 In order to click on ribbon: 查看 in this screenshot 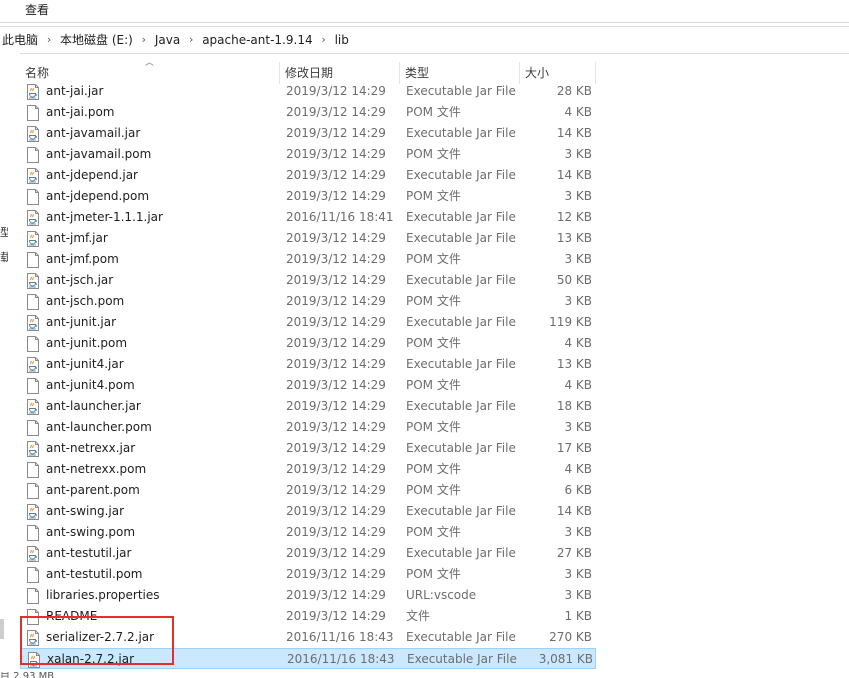, I will do `click(424, 11)`.